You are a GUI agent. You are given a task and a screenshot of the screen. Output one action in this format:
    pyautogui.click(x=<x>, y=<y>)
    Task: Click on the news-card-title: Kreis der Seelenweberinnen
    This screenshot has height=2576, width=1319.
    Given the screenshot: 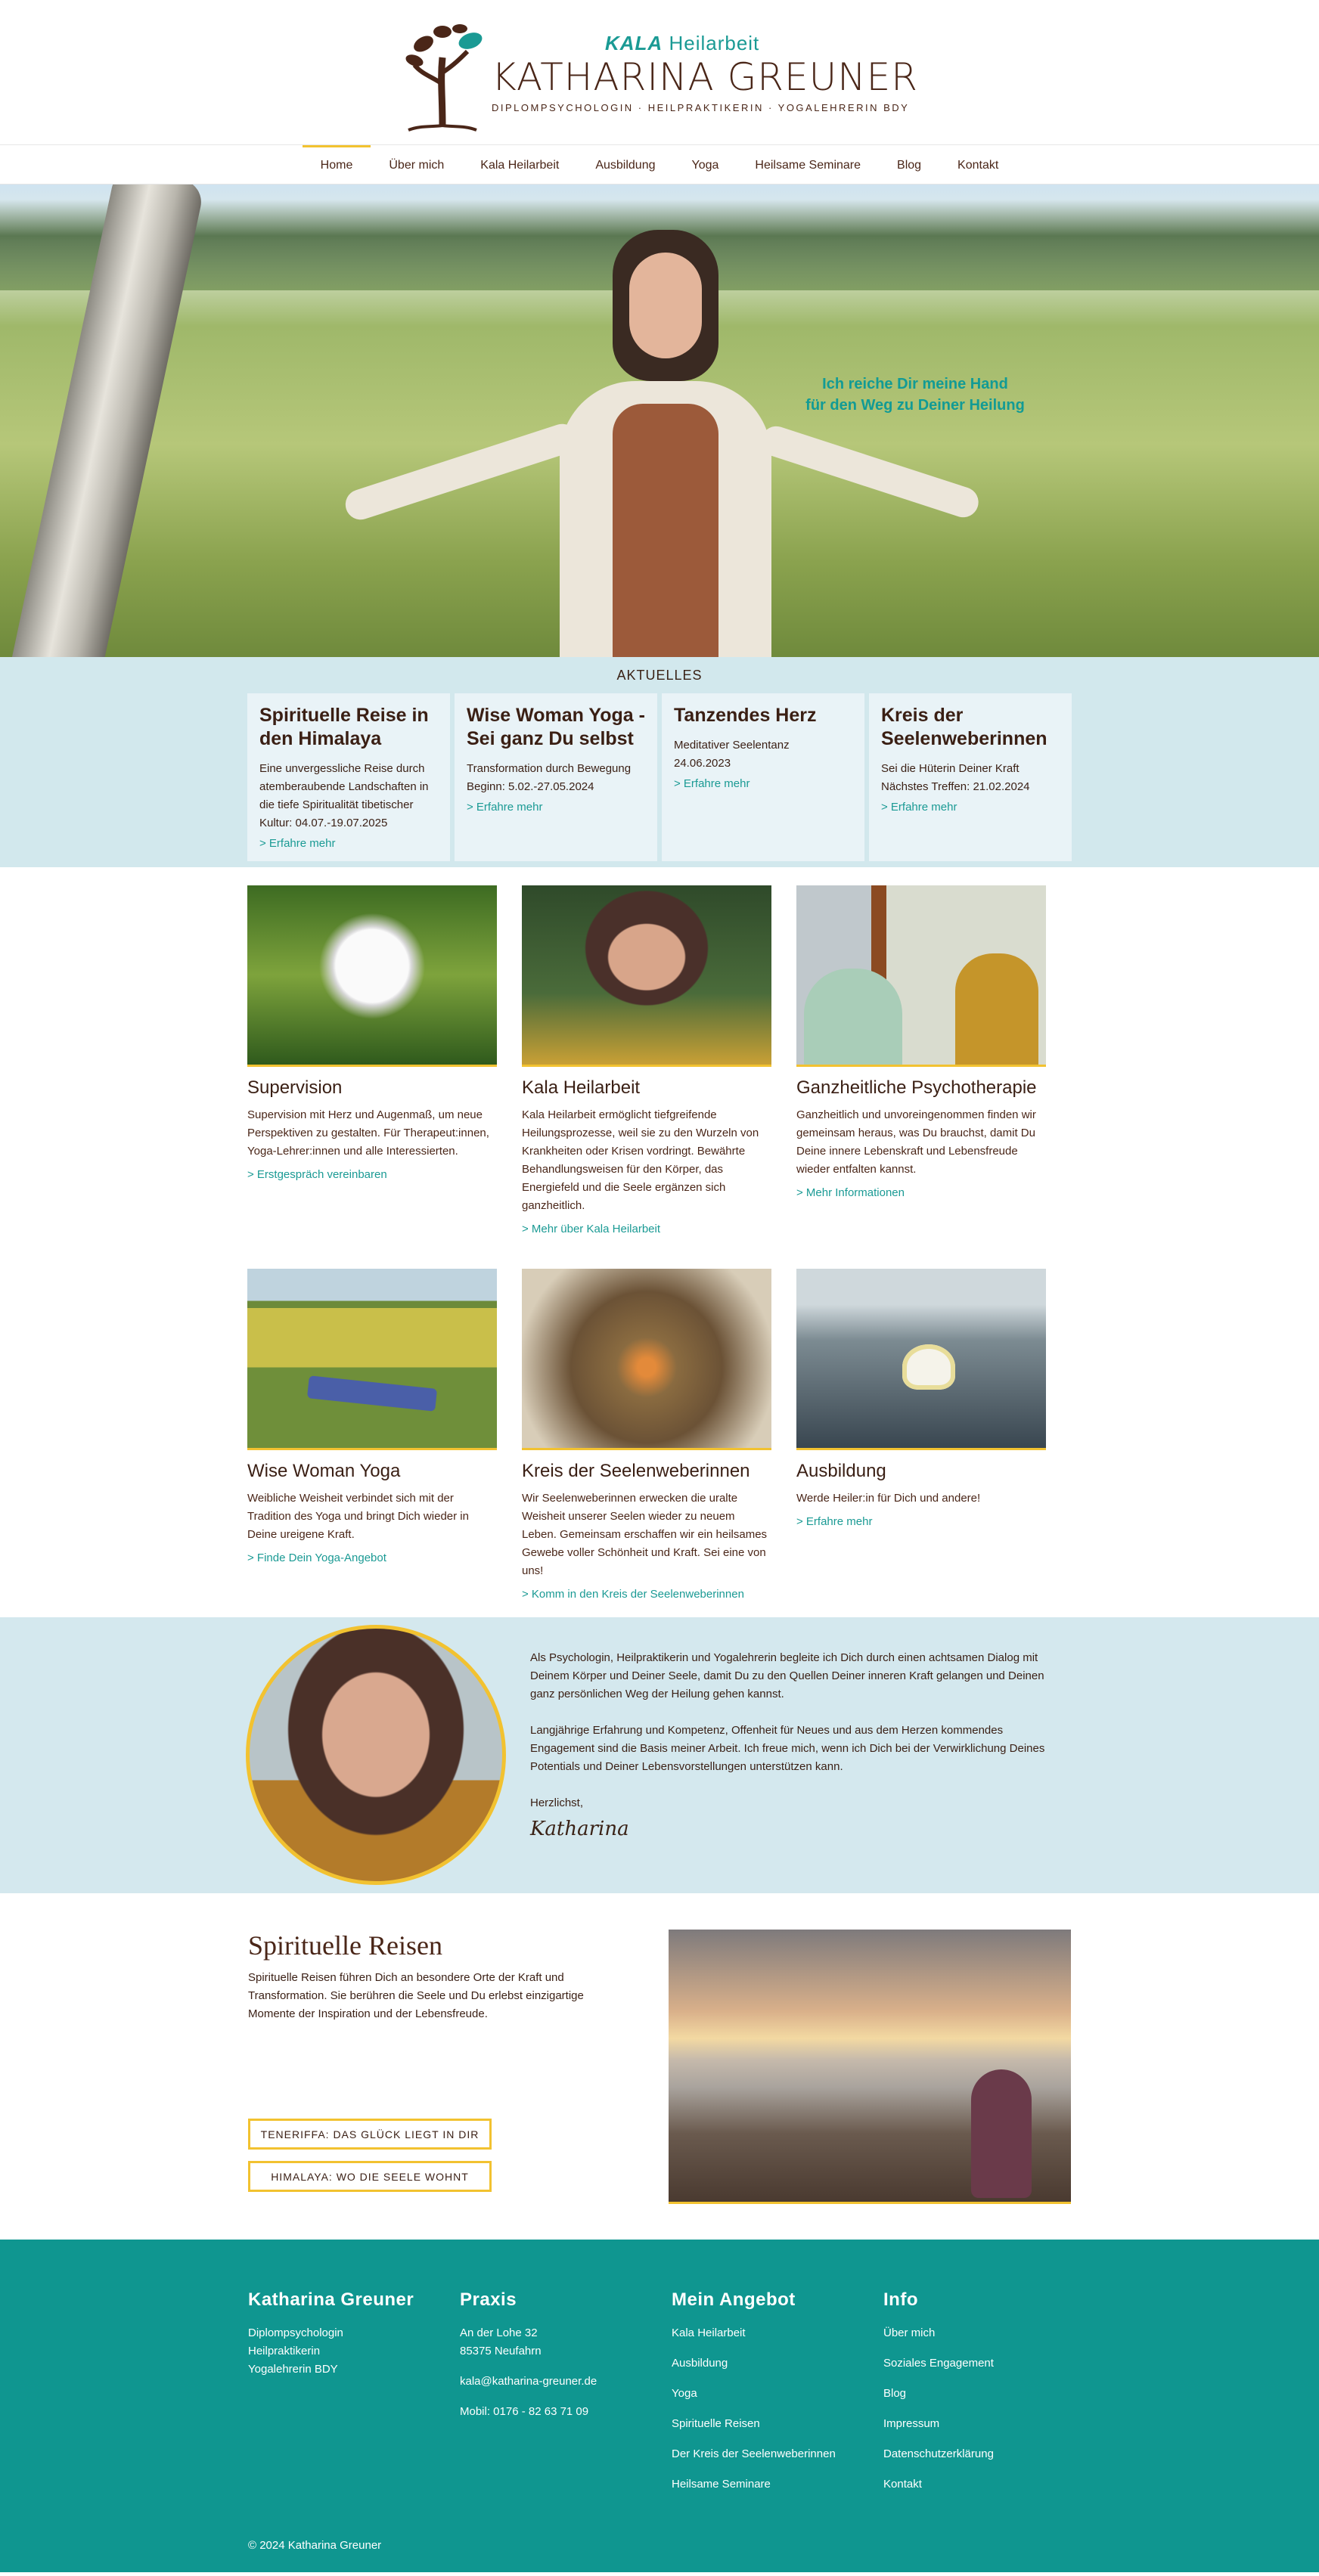 What is the action you would take?
    pyautogui.click(x=964, y=727)
    